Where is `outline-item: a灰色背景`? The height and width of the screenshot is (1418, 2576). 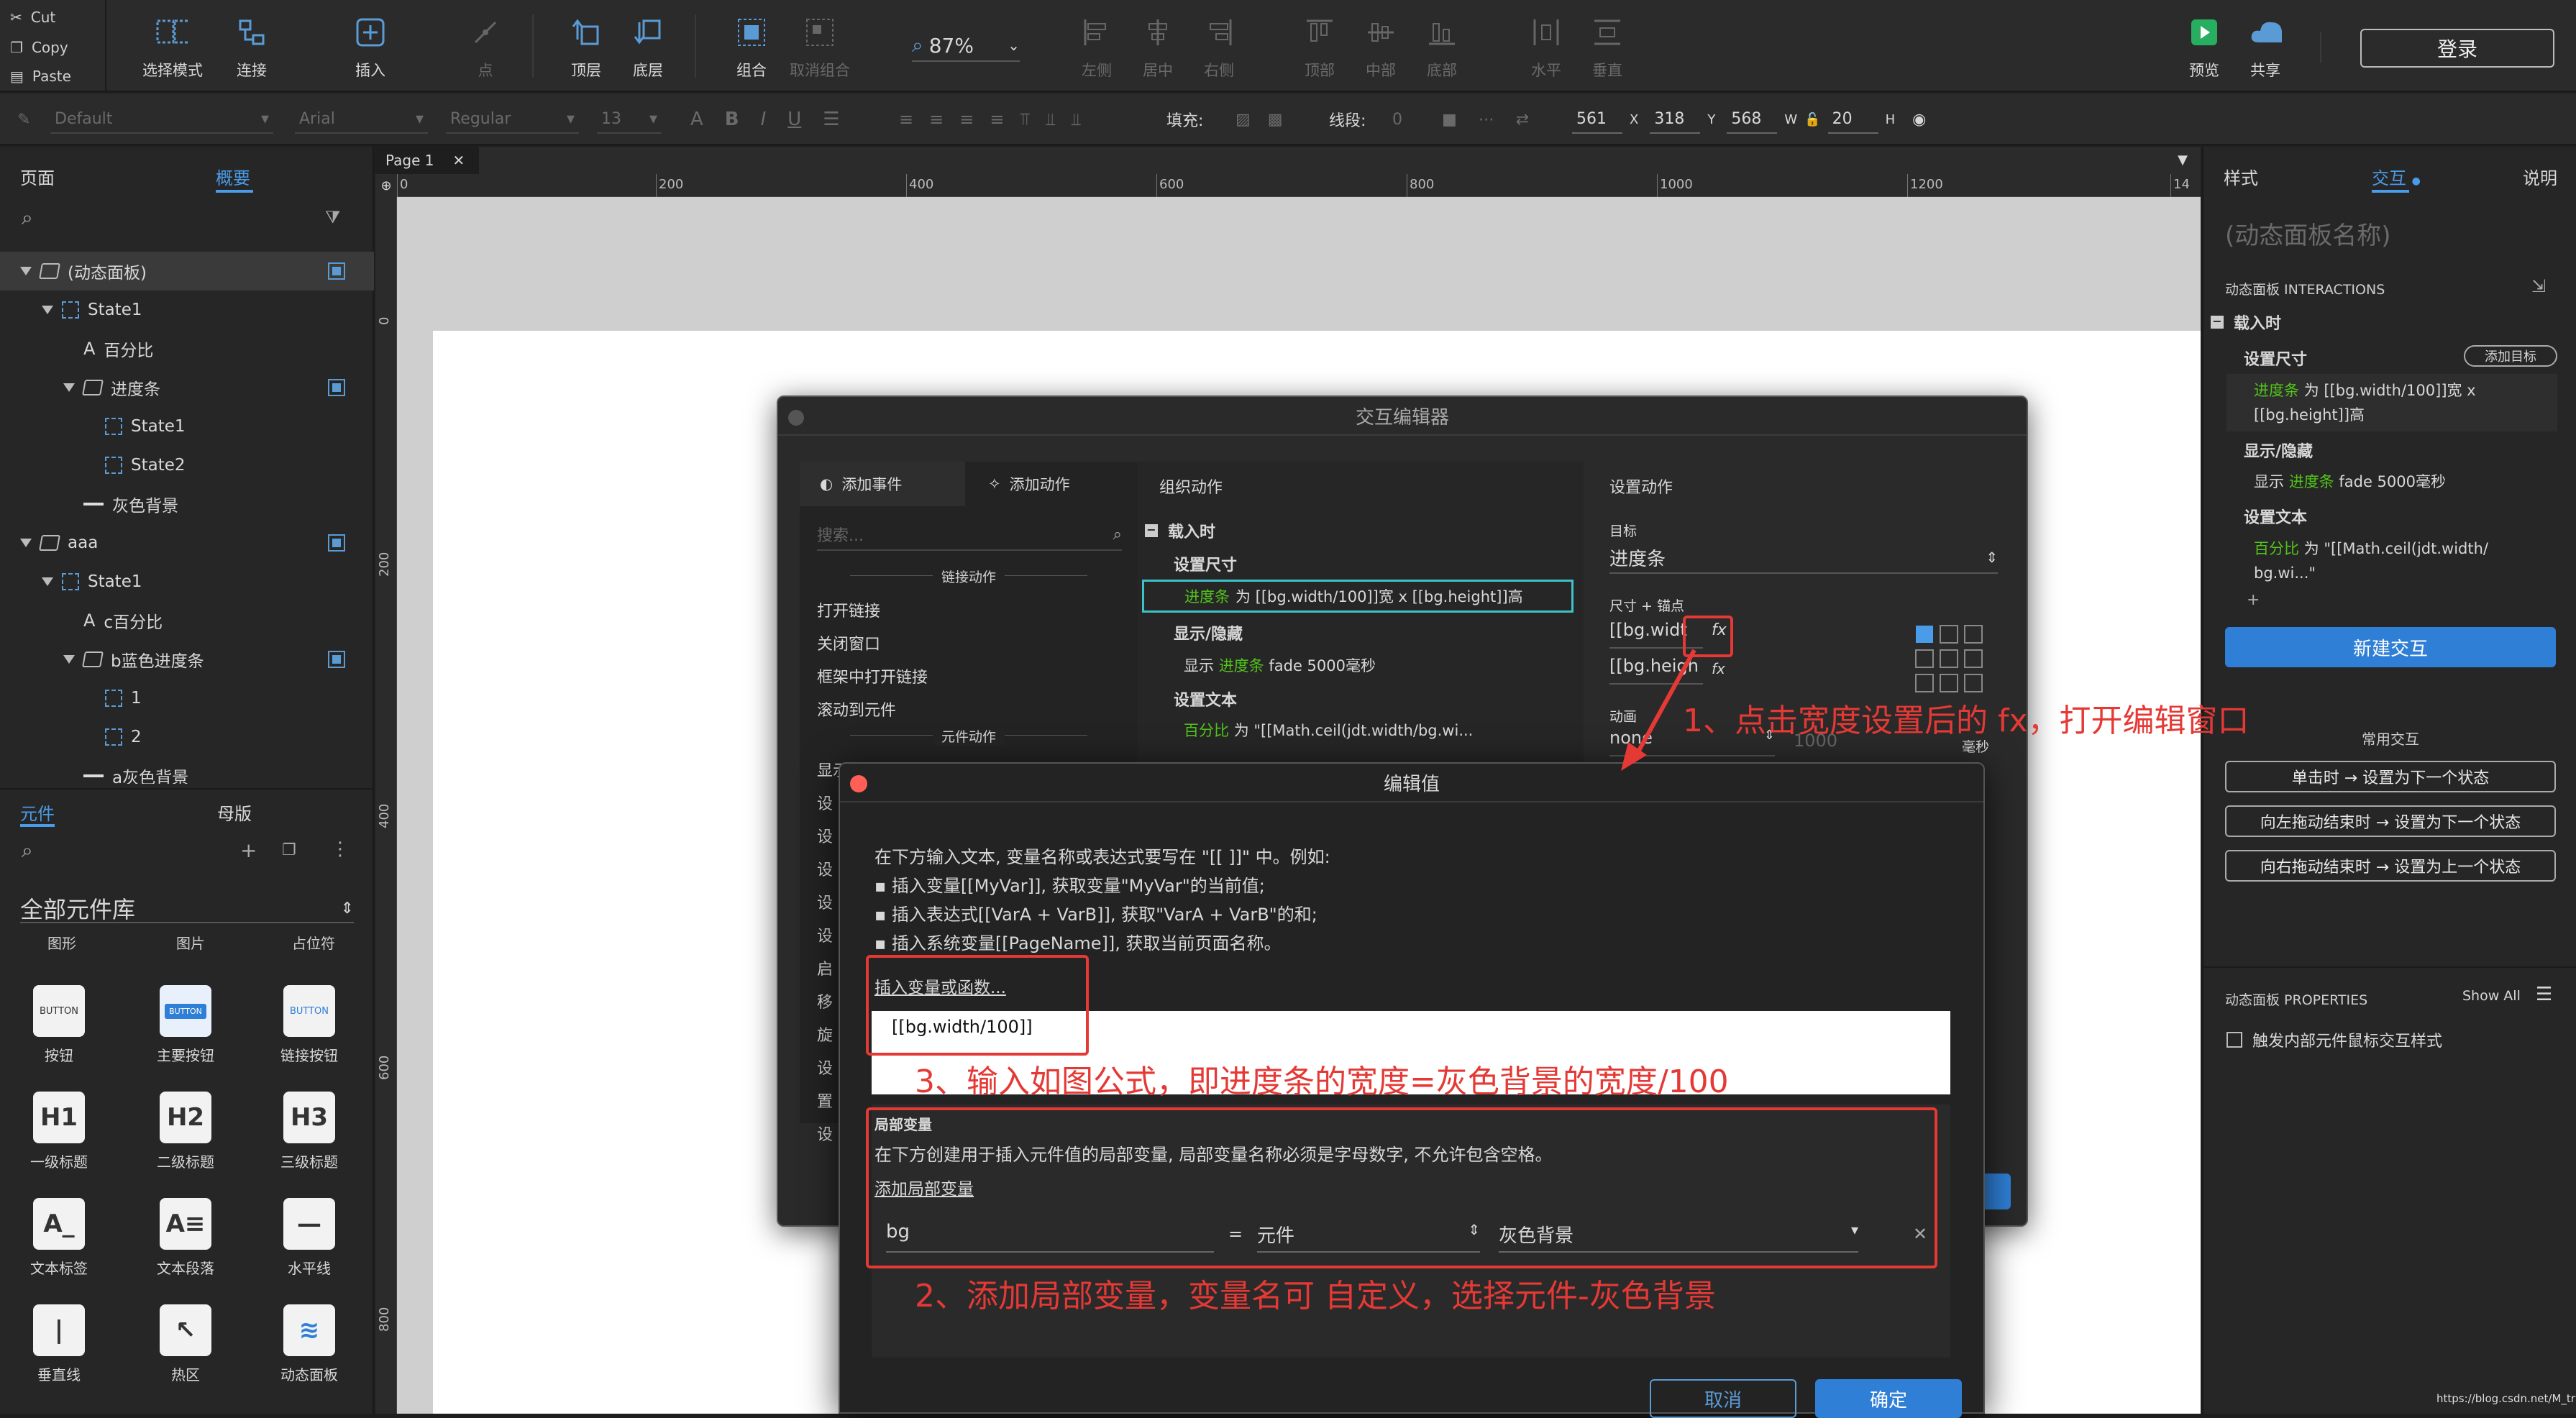
outline-item: a灰色背景 is located at coordinates (187, 770).